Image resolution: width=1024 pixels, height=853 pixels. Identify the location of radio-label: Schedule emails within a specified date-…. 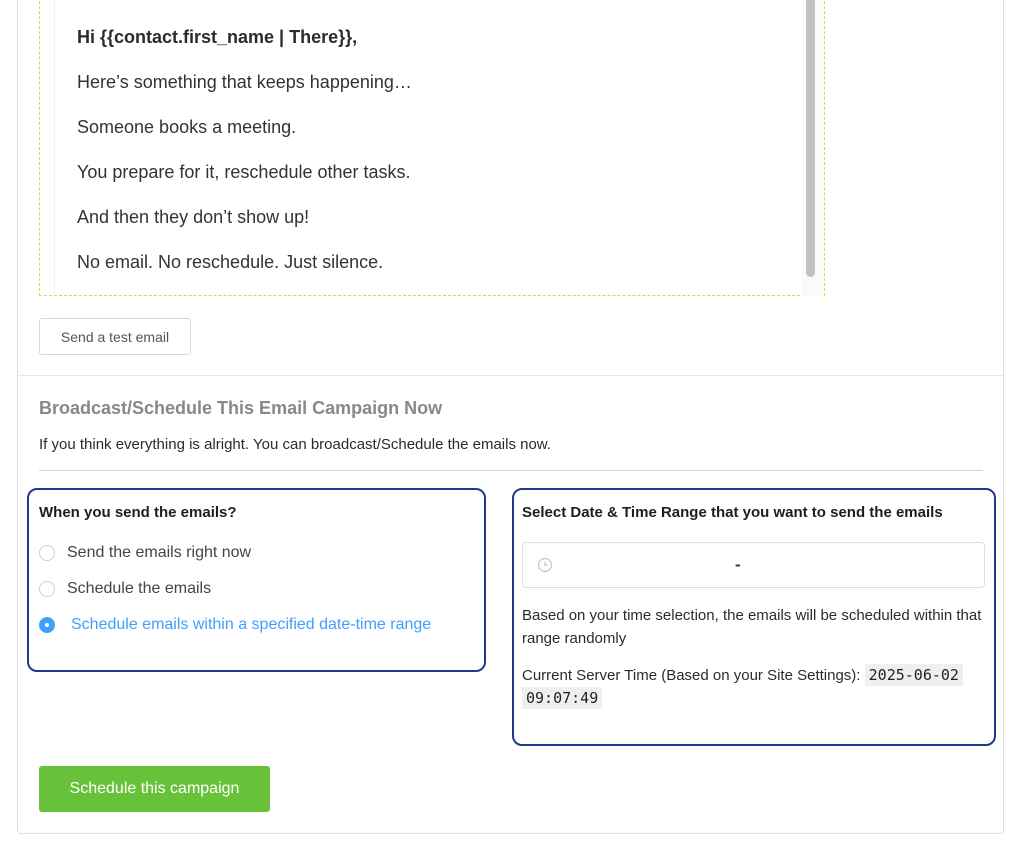
(251, 624).